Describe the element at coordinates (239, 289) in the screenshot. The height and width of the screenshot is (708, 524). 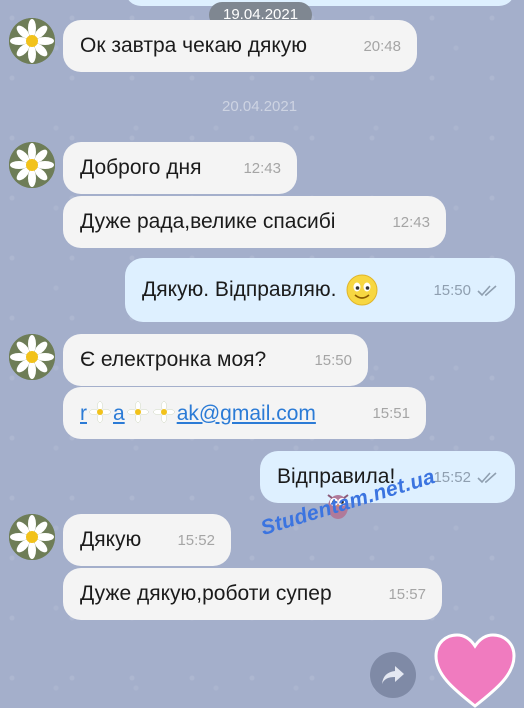
I see `message-text: Дякую. Відправляю.` at that location.